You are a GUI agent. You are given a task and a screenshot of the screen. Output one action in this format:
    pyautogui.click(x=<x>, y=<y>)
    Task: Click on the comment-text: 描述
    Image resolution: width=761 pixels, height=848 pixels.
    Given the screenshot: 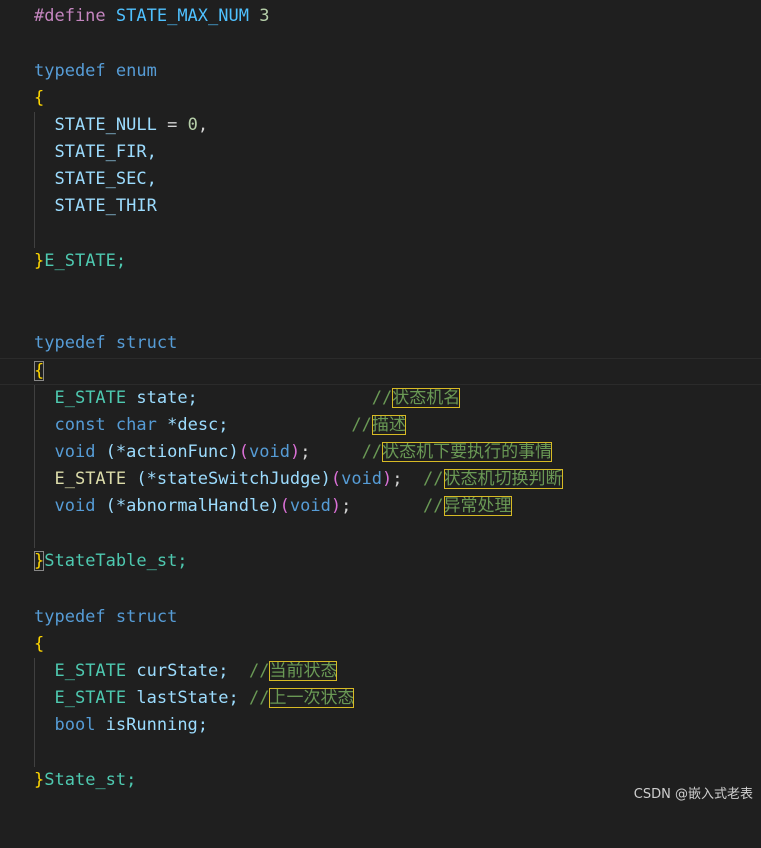 What is the action you would take?
    pyautogui.click(x=388, y=425)
    